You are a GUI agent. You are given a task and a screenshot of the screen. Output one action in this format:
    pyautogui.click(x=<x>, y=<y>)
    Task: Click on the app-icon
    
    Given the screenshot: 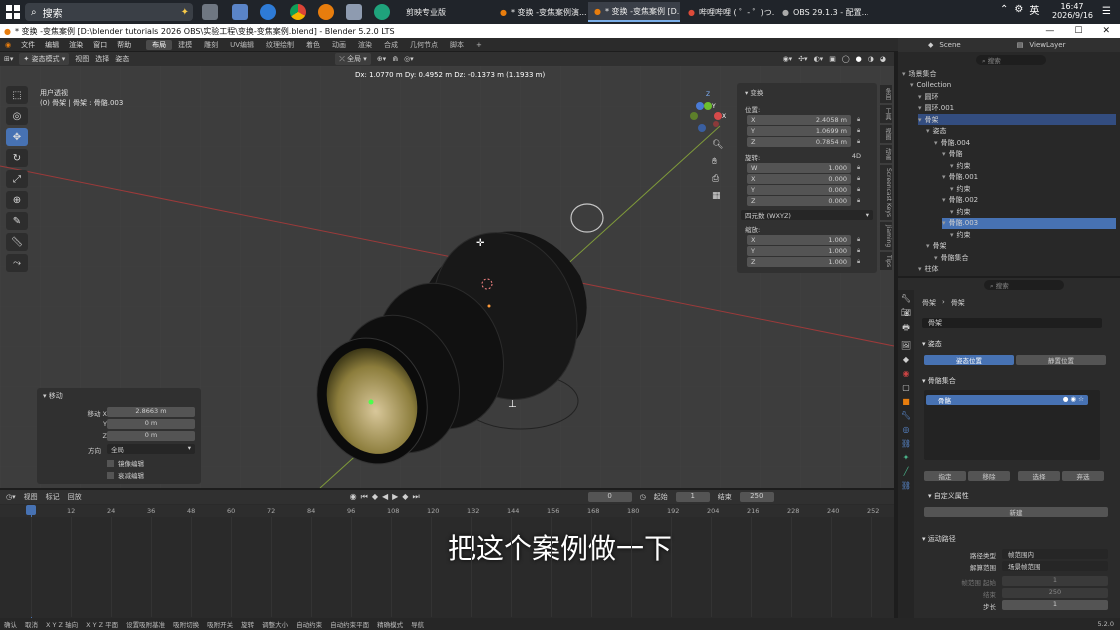 What is the action you would take?
    pyautogui.click(x=354, y=12)
    